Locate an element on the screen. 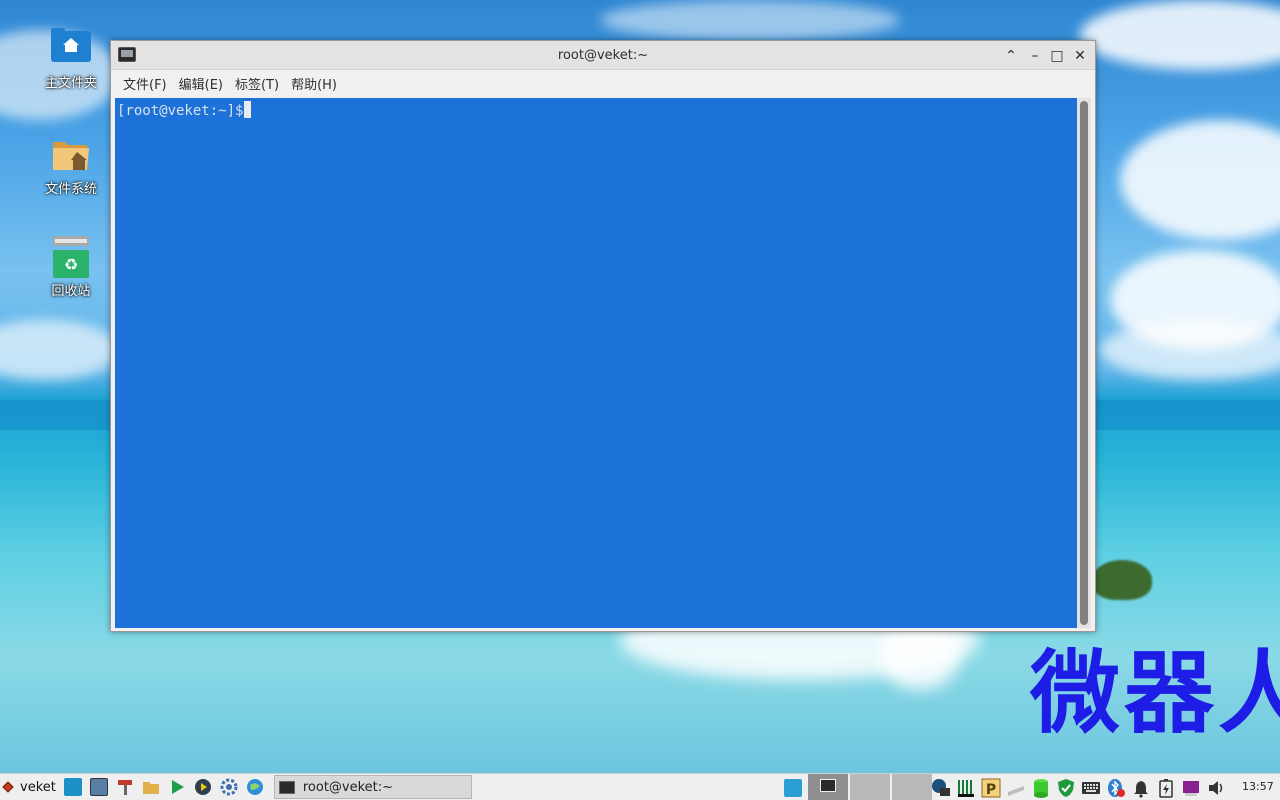  start-menu-button: veket is located at coordinates (30, 787).